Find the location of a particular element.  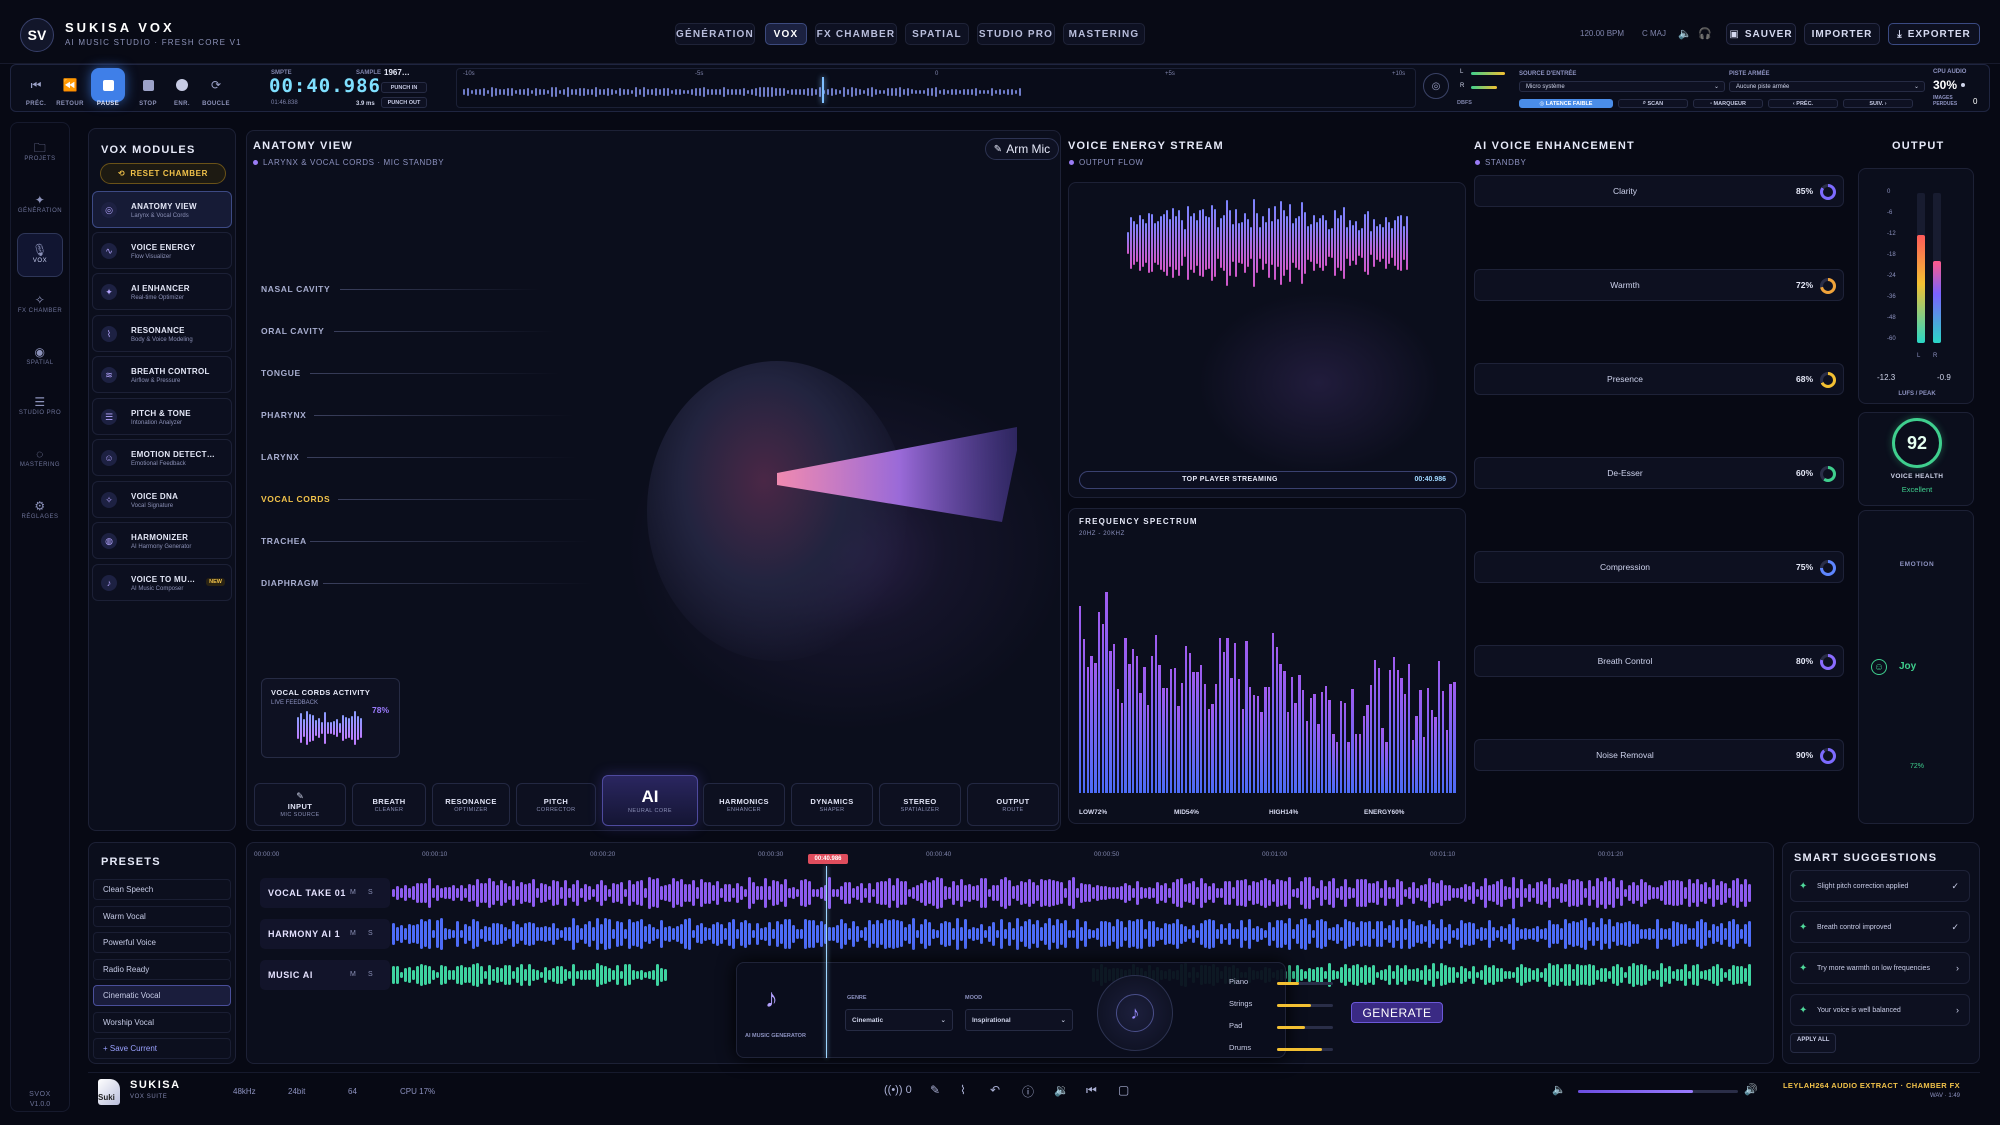

nav-spatial: ◉ SPATIAL is located at coordinates (40, 357).